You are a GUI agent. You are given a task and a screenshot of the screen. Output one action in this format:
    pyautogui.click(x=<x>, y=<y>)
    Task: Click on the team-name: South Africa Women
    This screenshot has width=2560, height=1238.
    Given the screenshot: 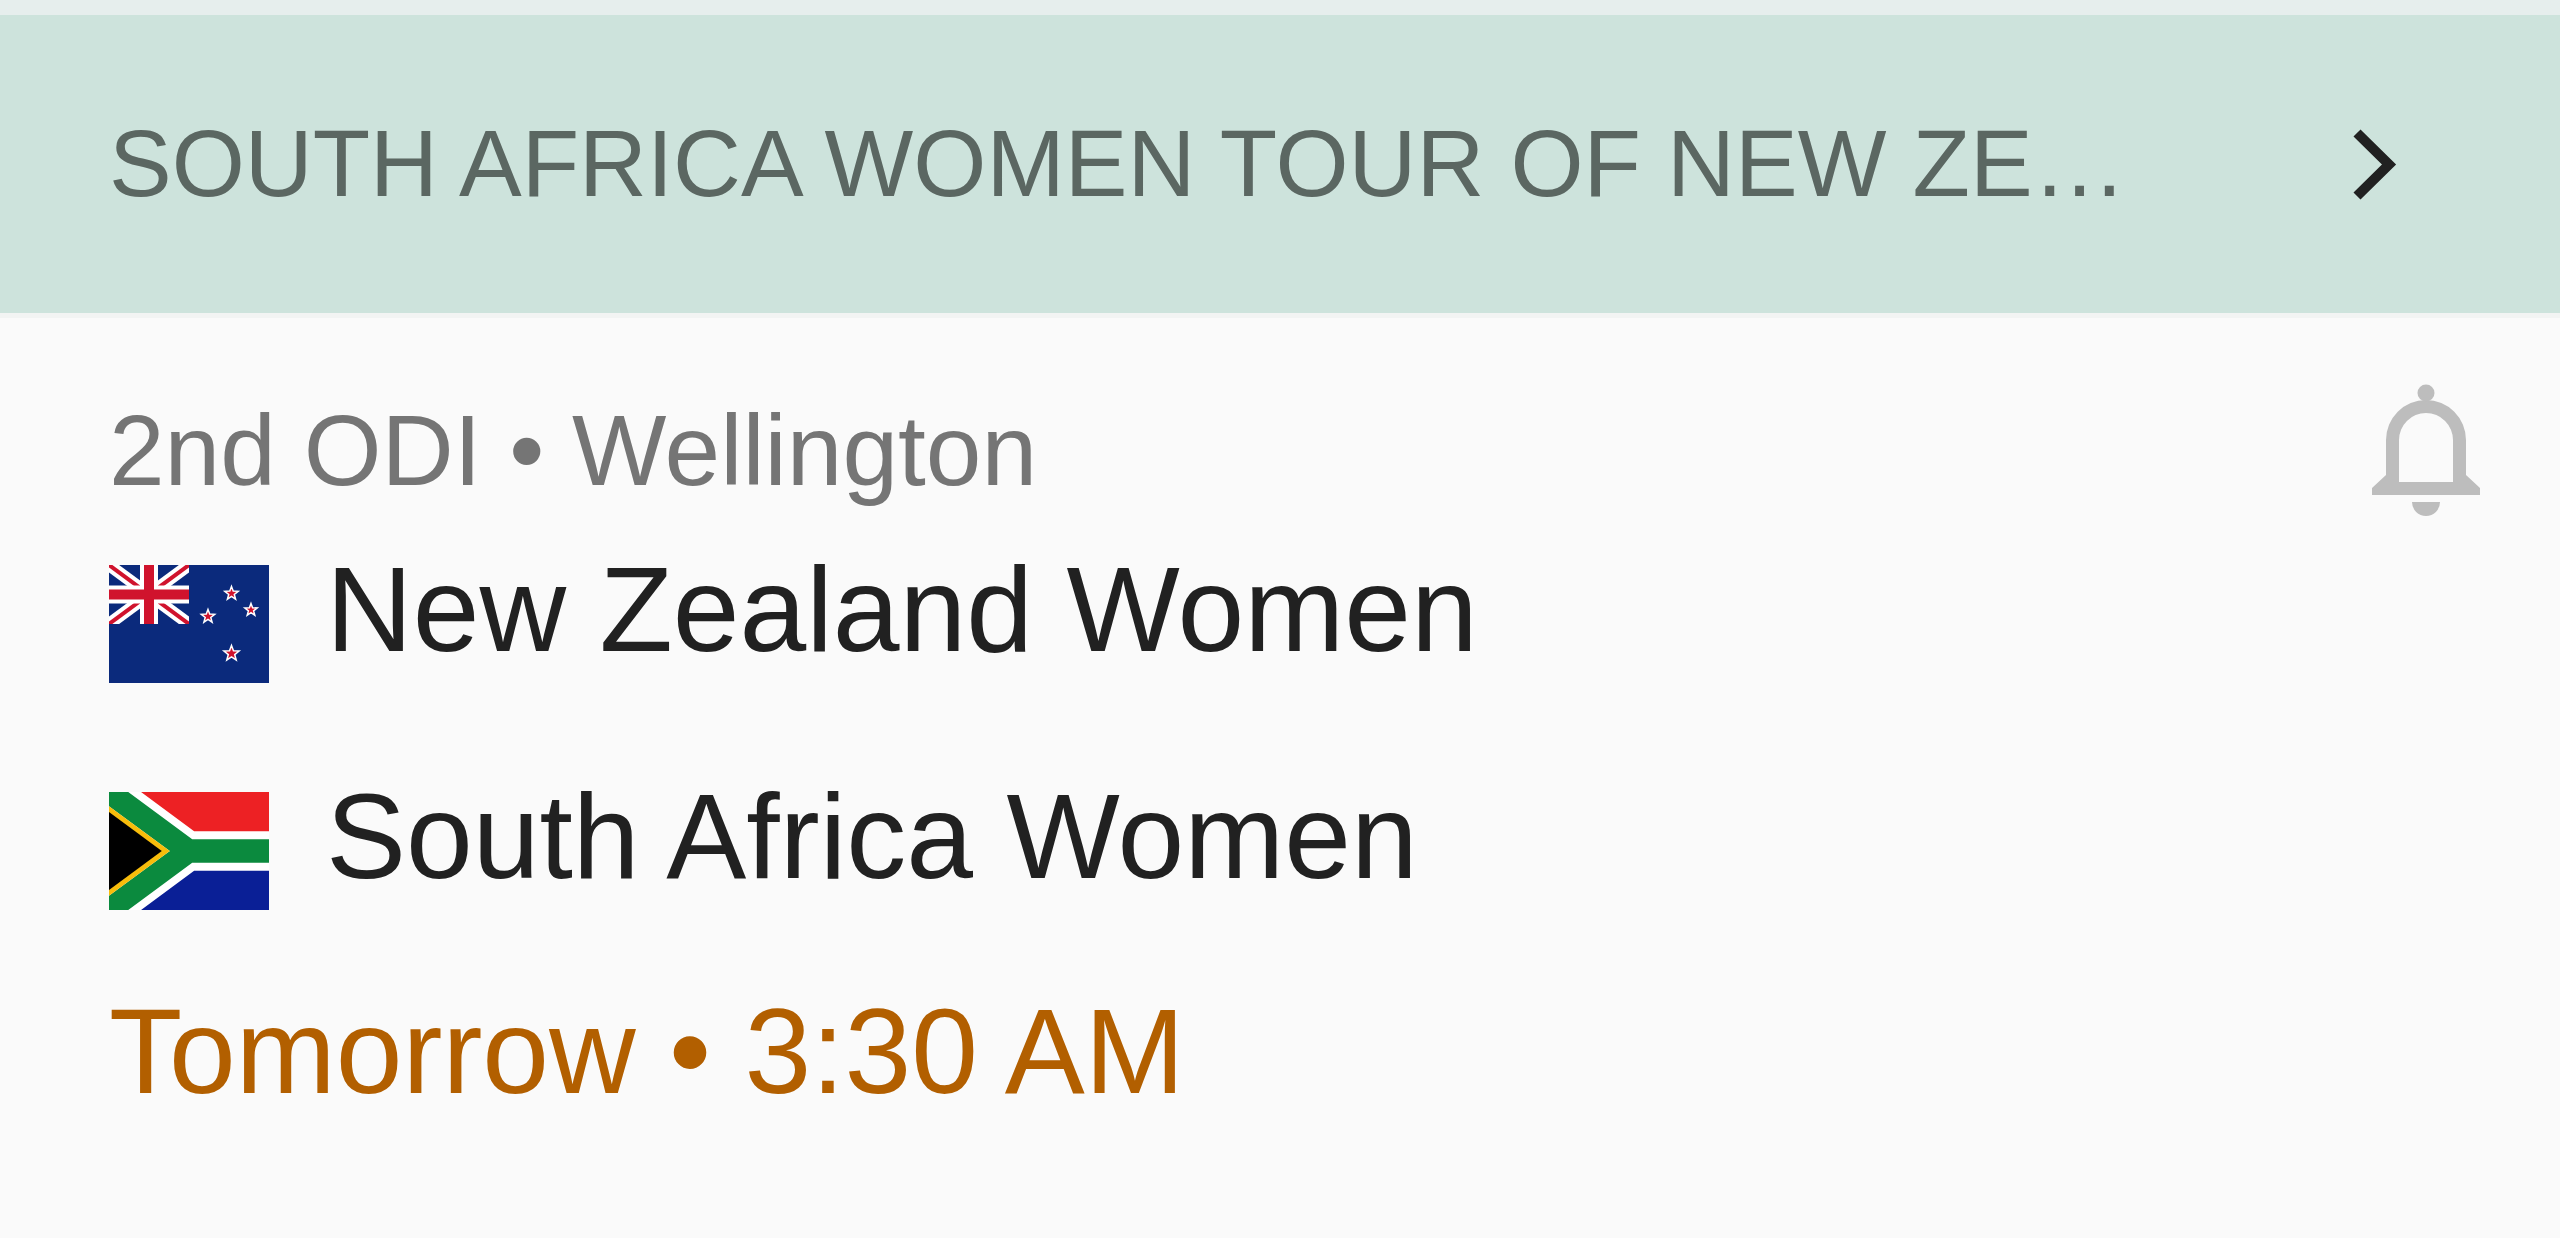 What is the action you would take?
    pyautogui.click(x=872, y=836)
    